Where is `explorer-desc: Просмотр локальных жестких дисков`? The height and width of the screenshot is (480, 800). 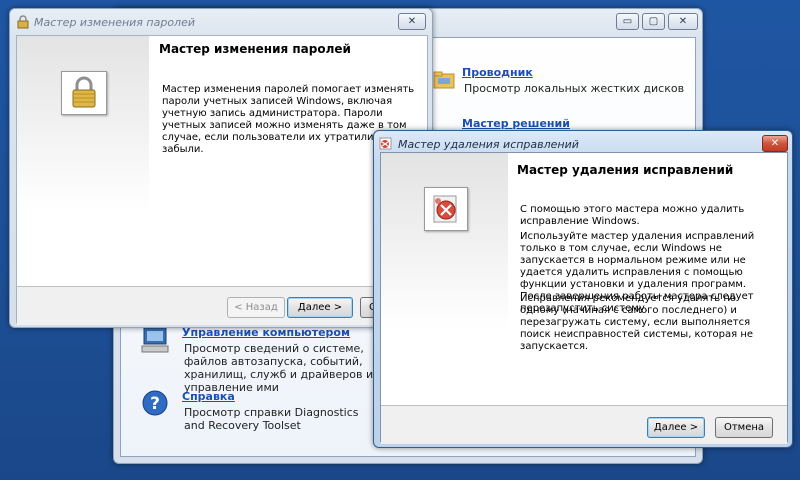 explorer-desc: Просмотр локальных жестких дисков is located at coordinates (574, 88).